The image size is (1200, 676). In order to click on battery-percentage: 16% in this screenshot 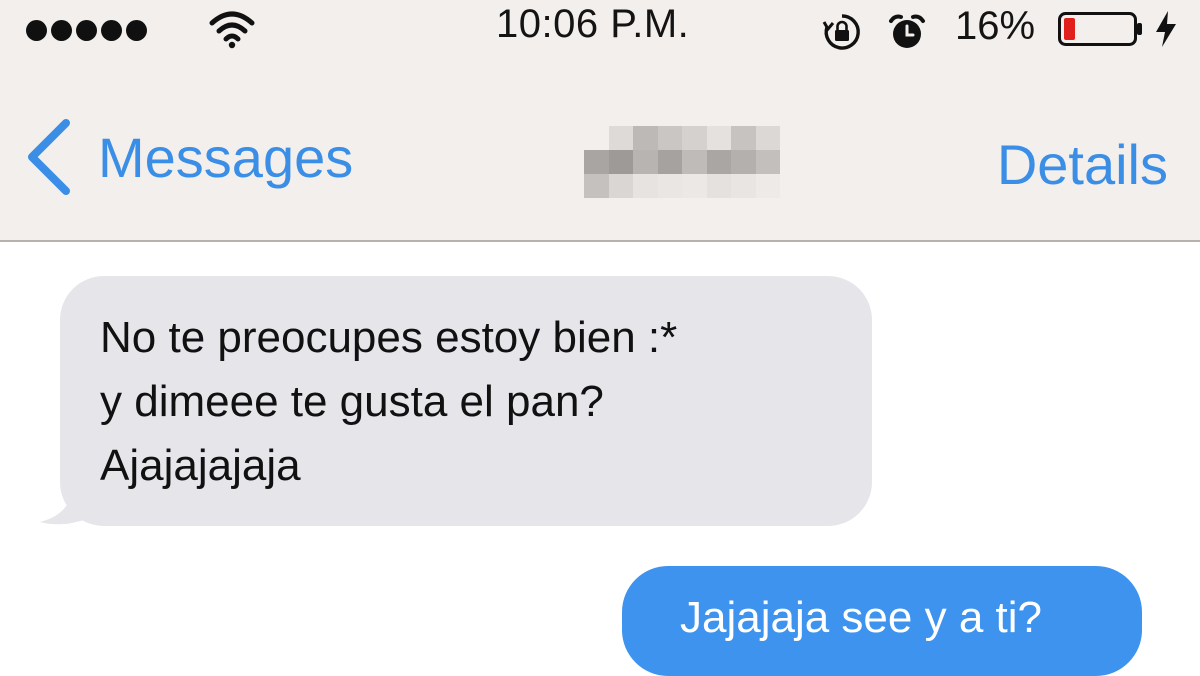, I will do `click(995, 26)`.